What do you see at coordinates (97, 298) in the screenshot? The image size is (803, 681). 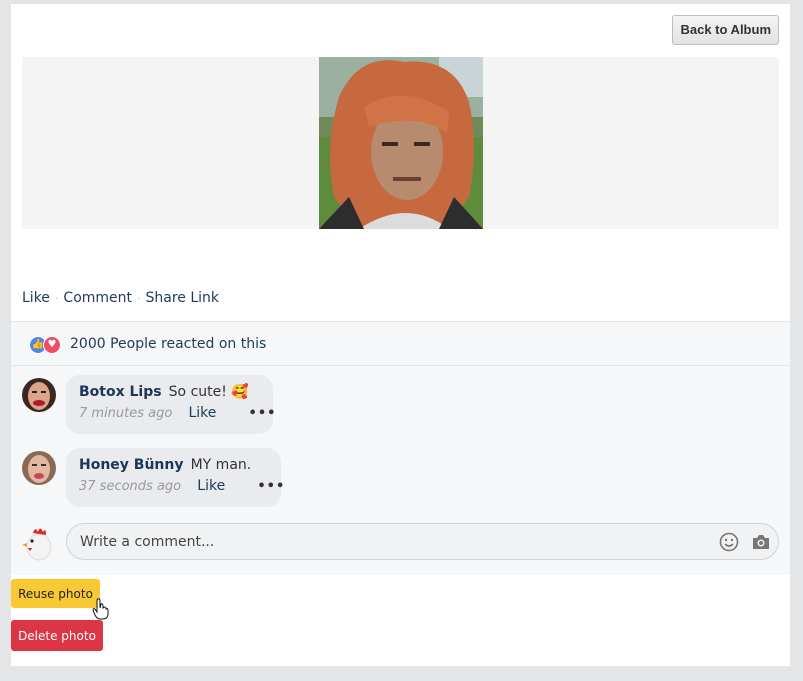 I see `comment-link: Comment` at bounding box center [97, 298].